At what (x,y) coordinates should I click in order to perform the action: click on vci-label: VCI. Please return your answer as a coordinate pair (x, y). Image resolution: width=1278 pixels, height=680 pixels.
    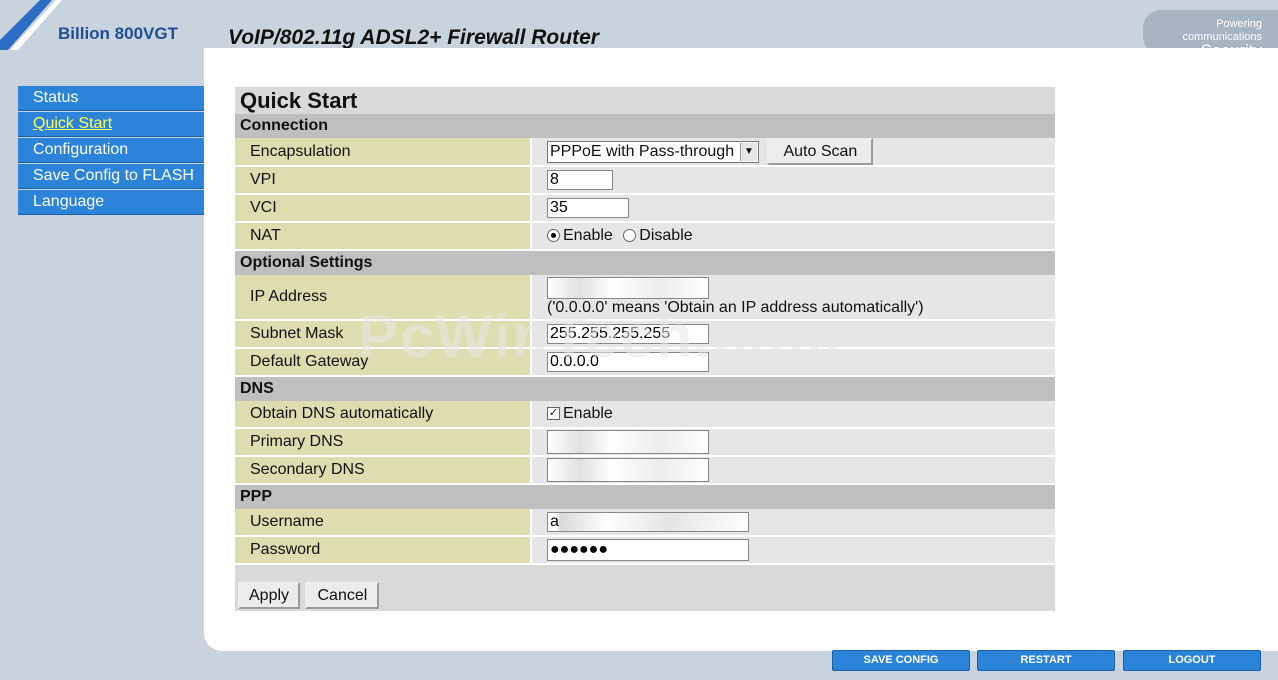
    Looking at the image, I should click on (383, 208).